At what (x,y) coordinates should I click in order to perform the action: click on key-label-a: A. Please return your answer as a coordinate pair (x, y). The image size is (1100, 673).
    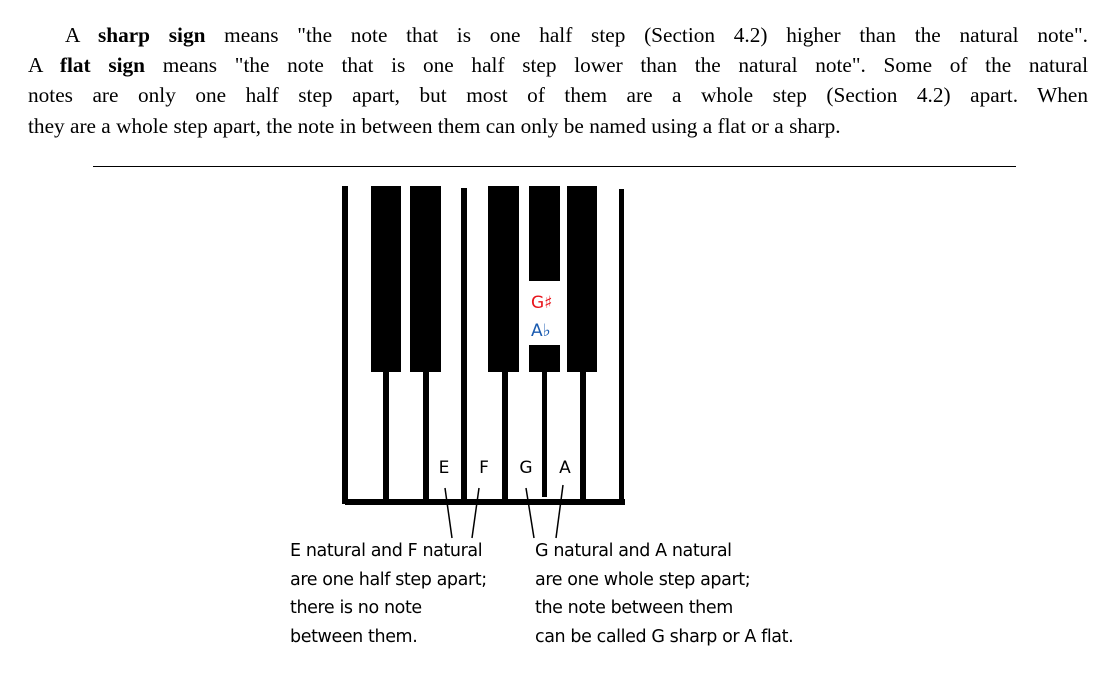
    Looking at the image, I should click on (565, 468).